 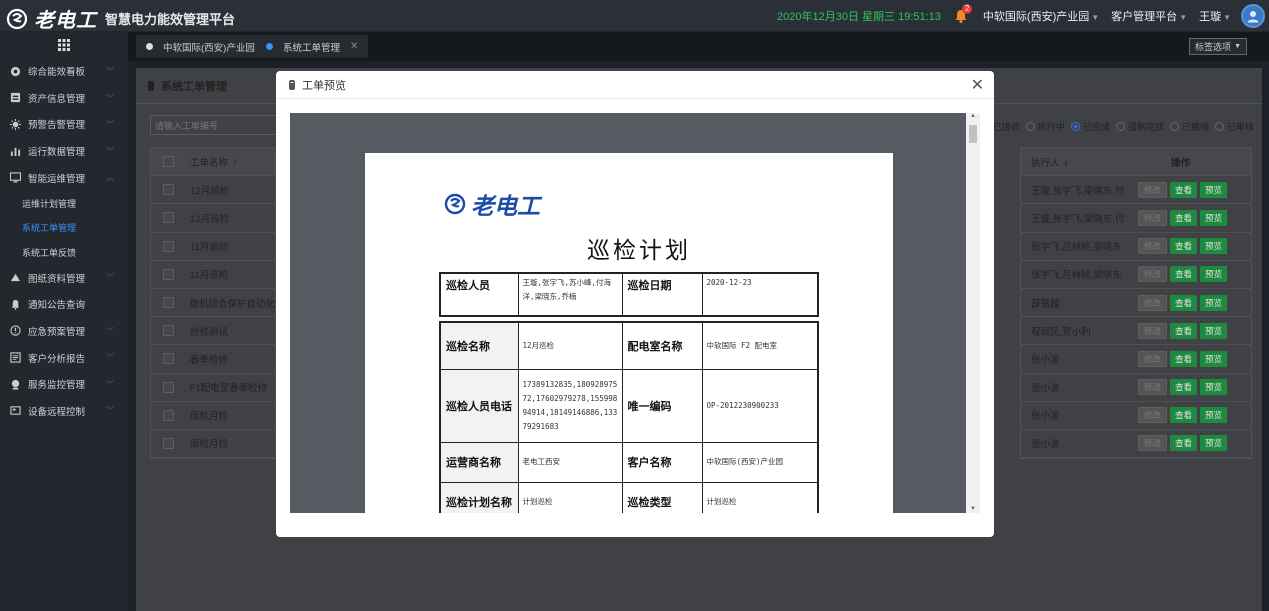 What do you see at coordinates (973, 134) in the screenshot?
I see `scrollbar-thumb` at bounding box center [973, 134].